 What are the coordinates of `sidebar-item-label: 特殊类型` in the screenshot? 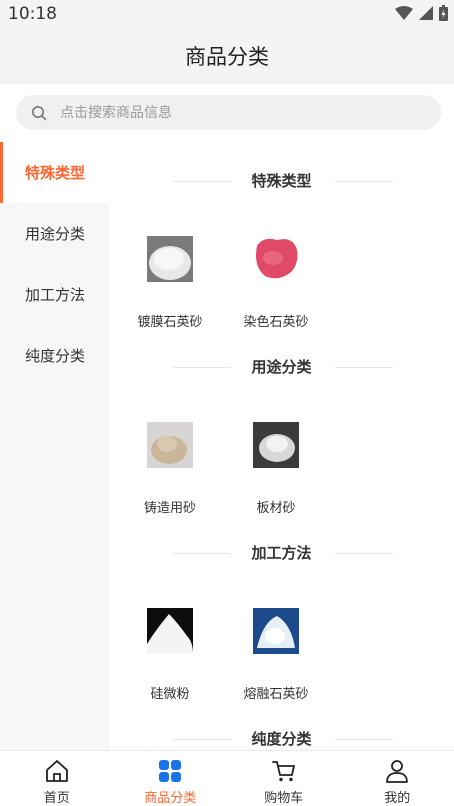 It's located at (55, 173).